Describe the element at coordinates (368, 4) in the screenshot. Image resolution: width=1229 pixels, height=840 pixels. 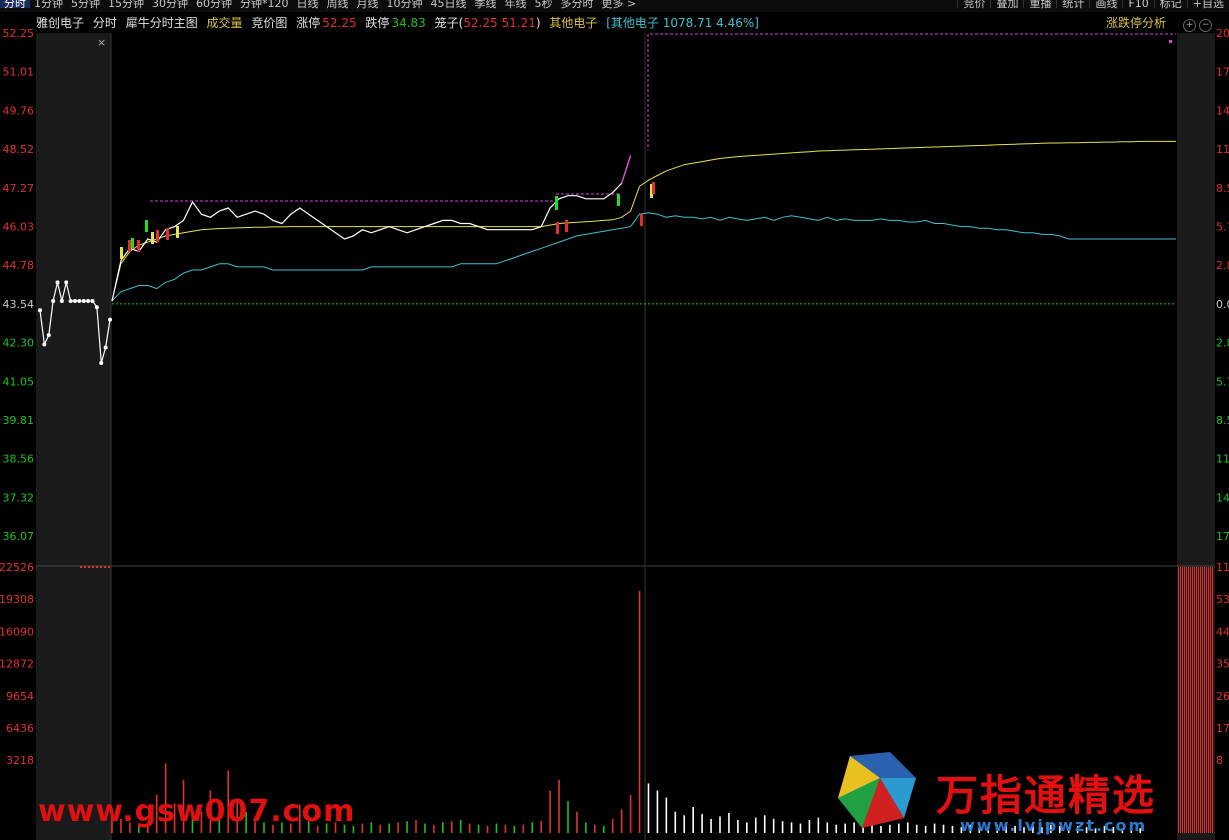
I see `period-tab: 月线` at that location.